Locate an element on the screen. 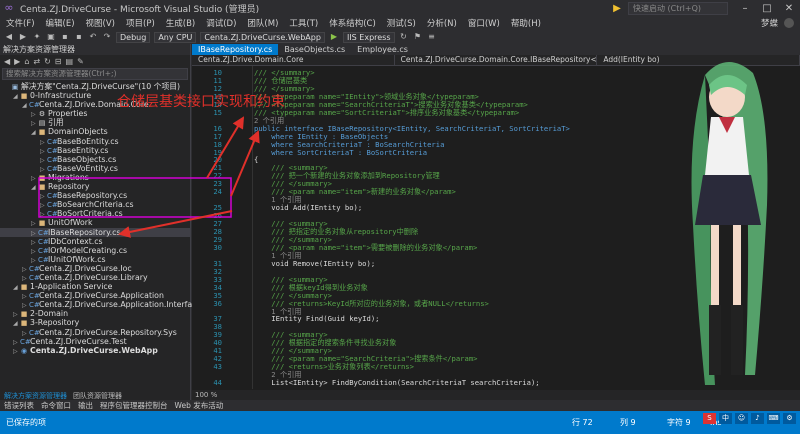 The height and width of the screenshot is (434, 800). emoji-icon: ☺ is located at coordinates (741, 418).